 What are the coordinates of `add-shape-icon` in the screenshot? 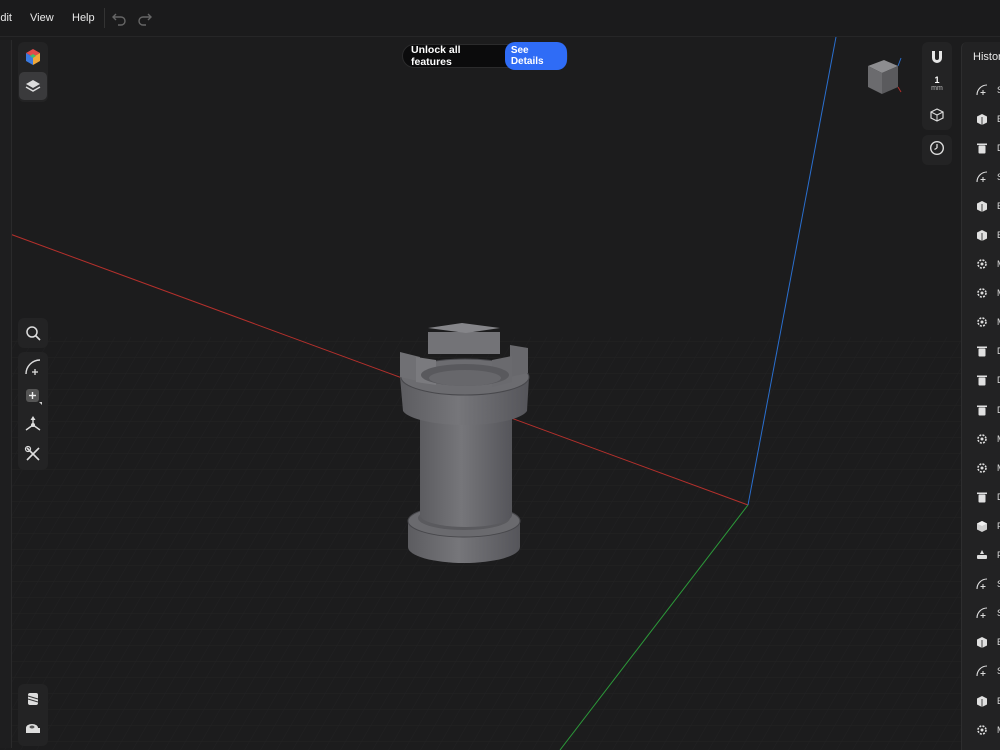 It's located at (33, 396).